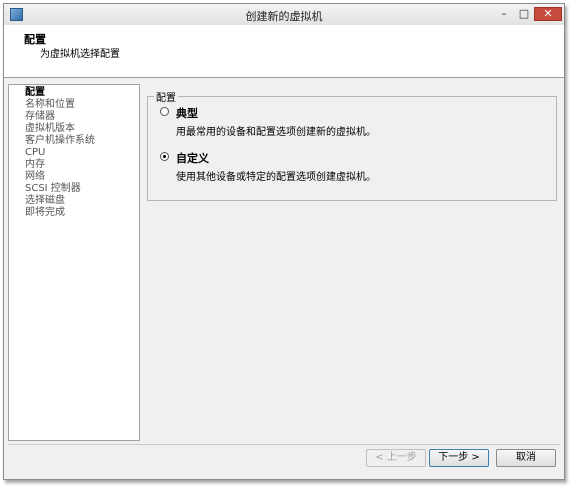 This screenshot has width=571, height=487. I want to click on close-icon: ✕, so click(548, 14).